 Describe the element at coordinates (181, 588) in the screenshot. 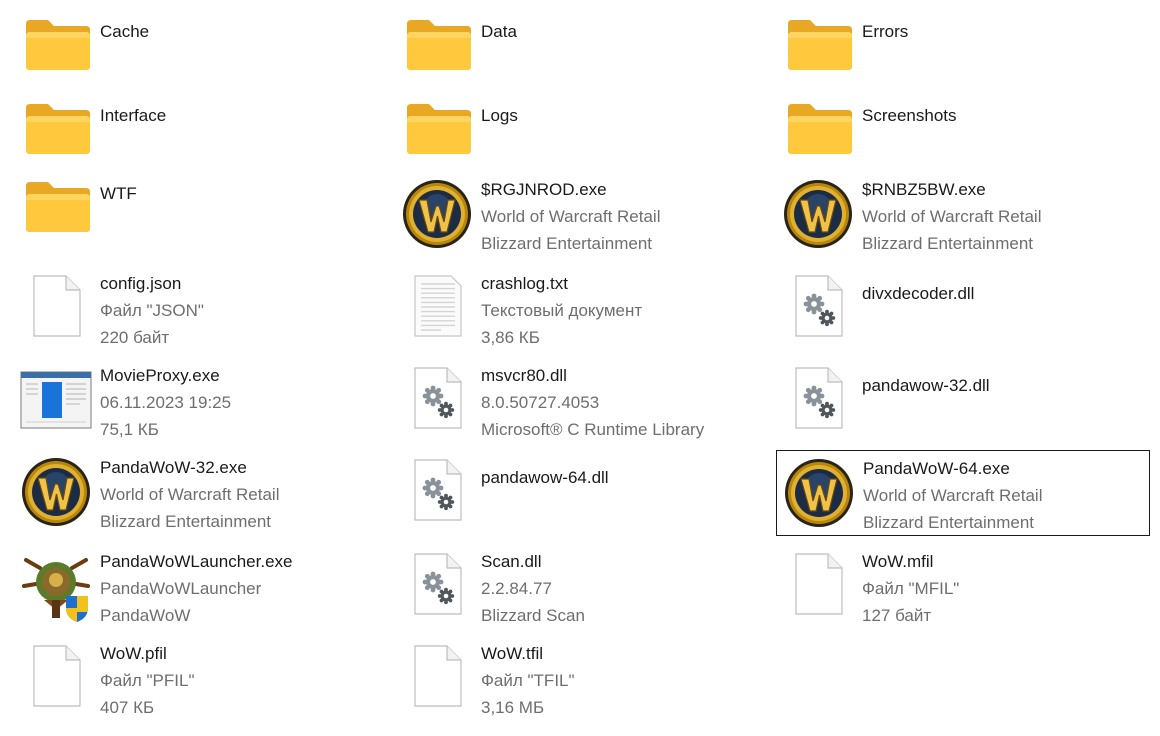

I see `item-detail-1: PandaWoWLauncher` at that location.